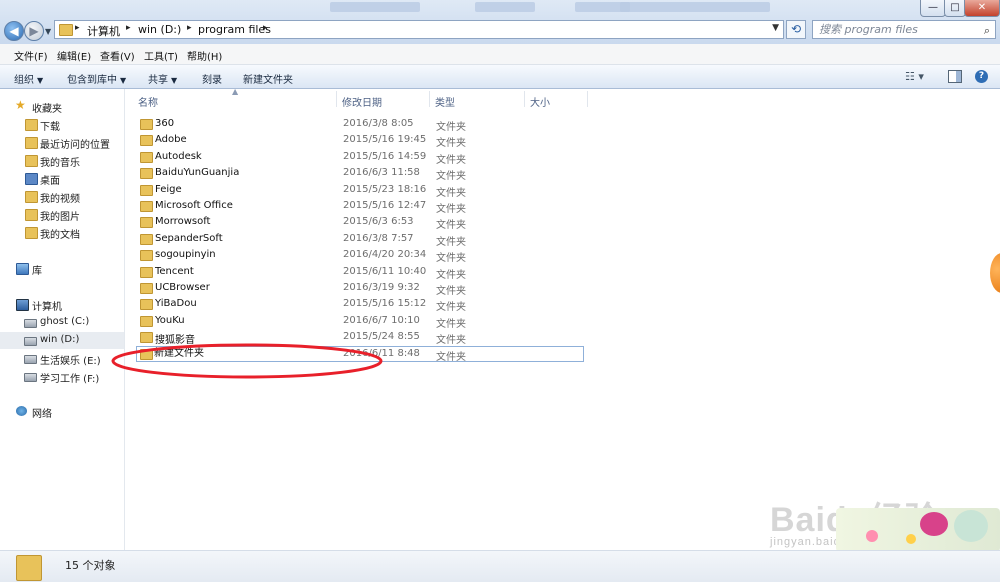  I want to click on nav-item-label: win (D:), so click(60, 339).